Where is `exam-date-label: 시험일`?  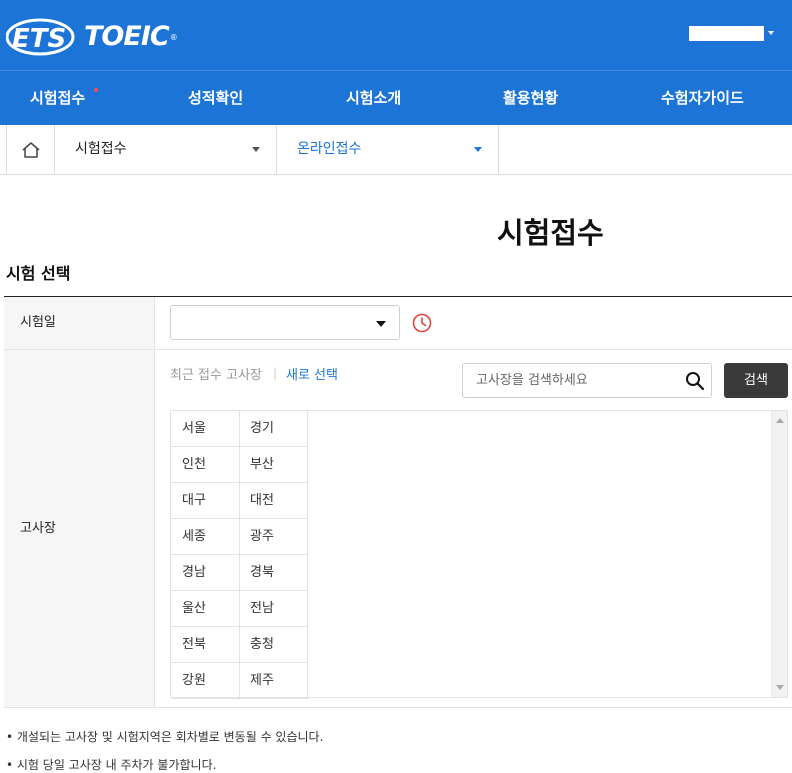 exam-date-label: 시험일 is located at coordinates (79, 323).